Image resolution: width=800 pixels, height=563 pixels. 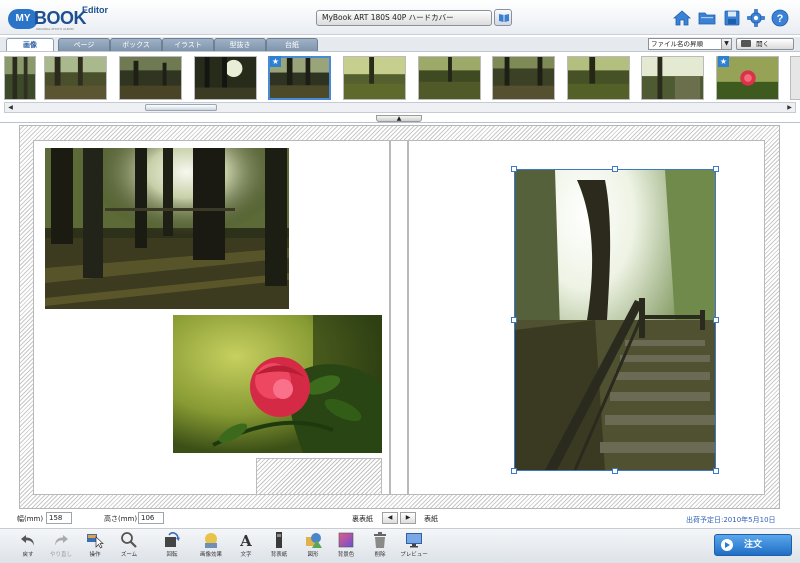 I want to click on text-button: A 文字, so click(x=246, y=546).